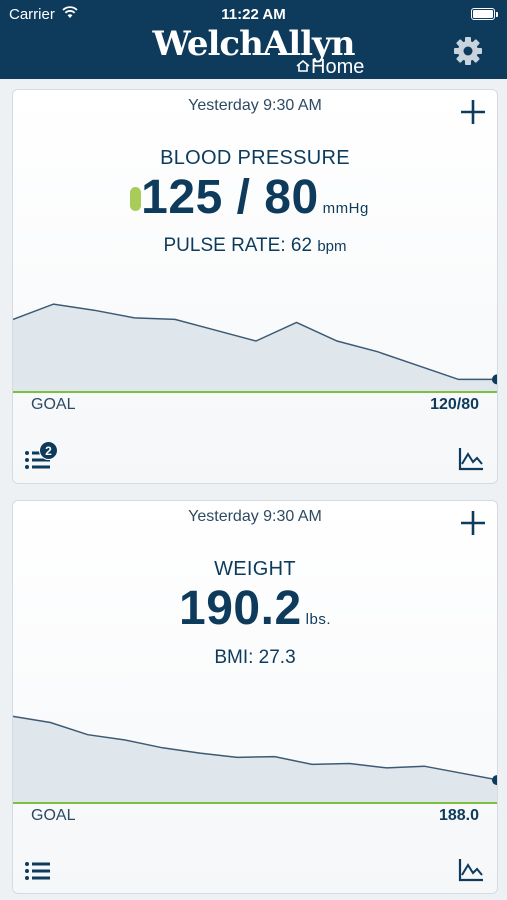 This screenshot has height=900, width=507. I want to click on bmi: BMI: 27.3, so click(255, 658).